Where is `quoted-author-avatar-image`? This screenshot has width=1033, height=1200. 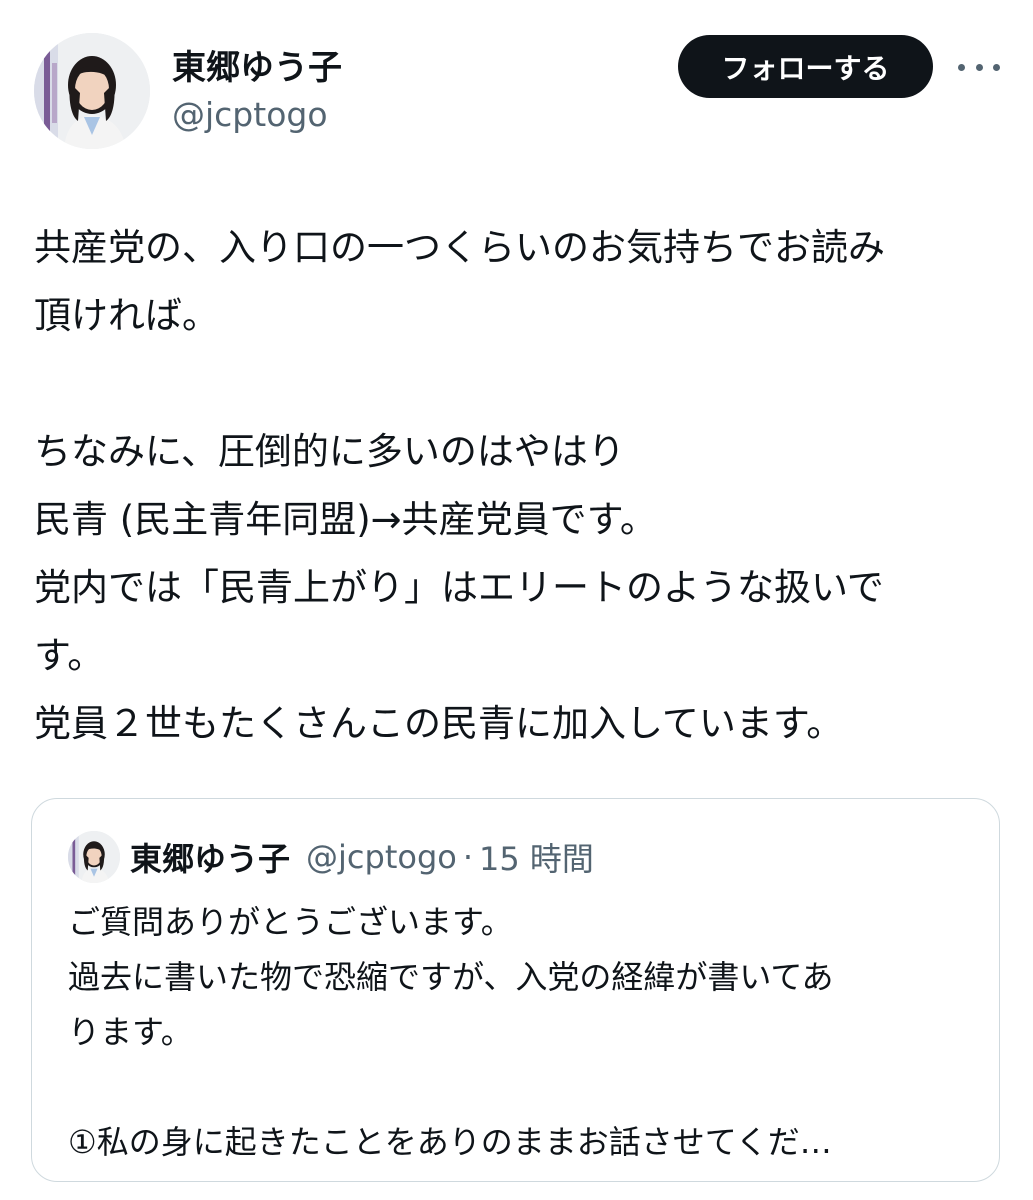 quoted-author-avatar-image is located at coordinates (94, 857).